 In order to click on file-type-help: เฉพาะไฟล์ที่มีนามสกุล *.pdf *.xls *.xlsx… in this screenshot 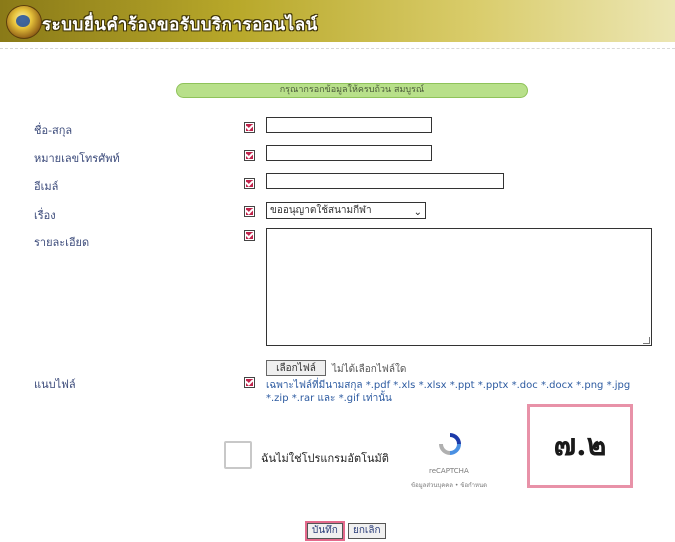, I will do `click(448, 392)`.